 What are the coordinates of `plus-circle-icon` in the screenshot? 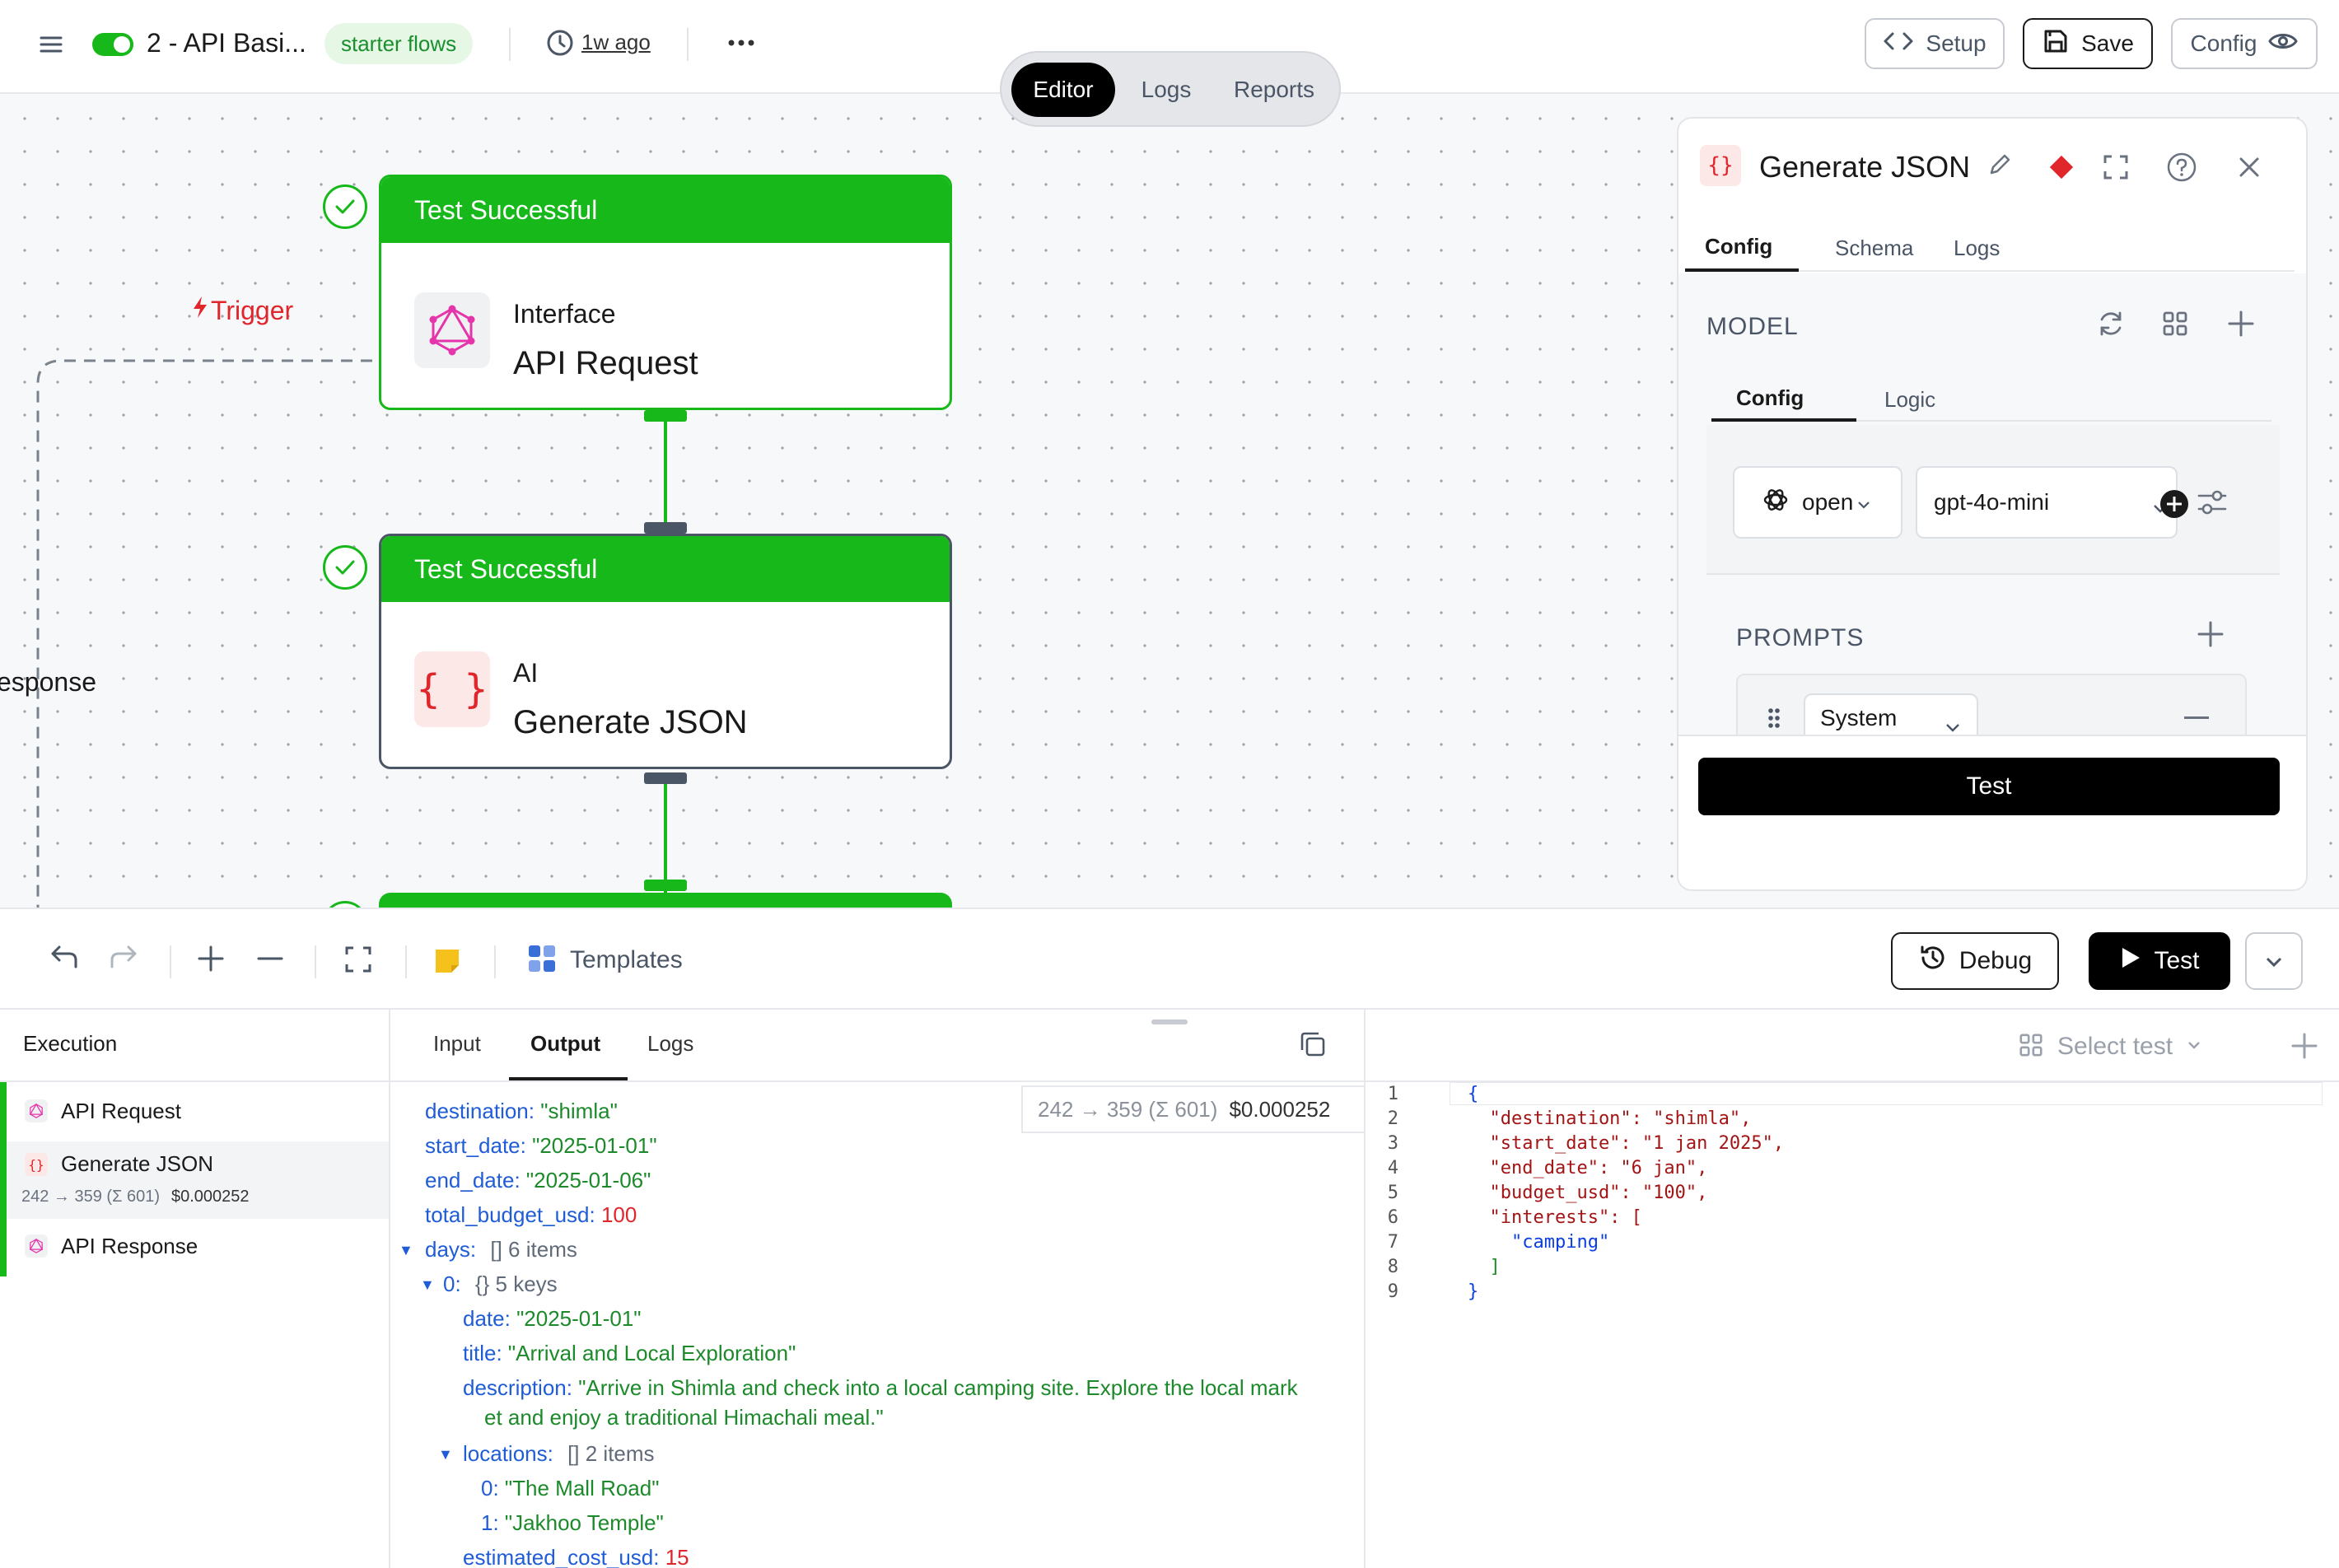 It's located at (2174, 507).